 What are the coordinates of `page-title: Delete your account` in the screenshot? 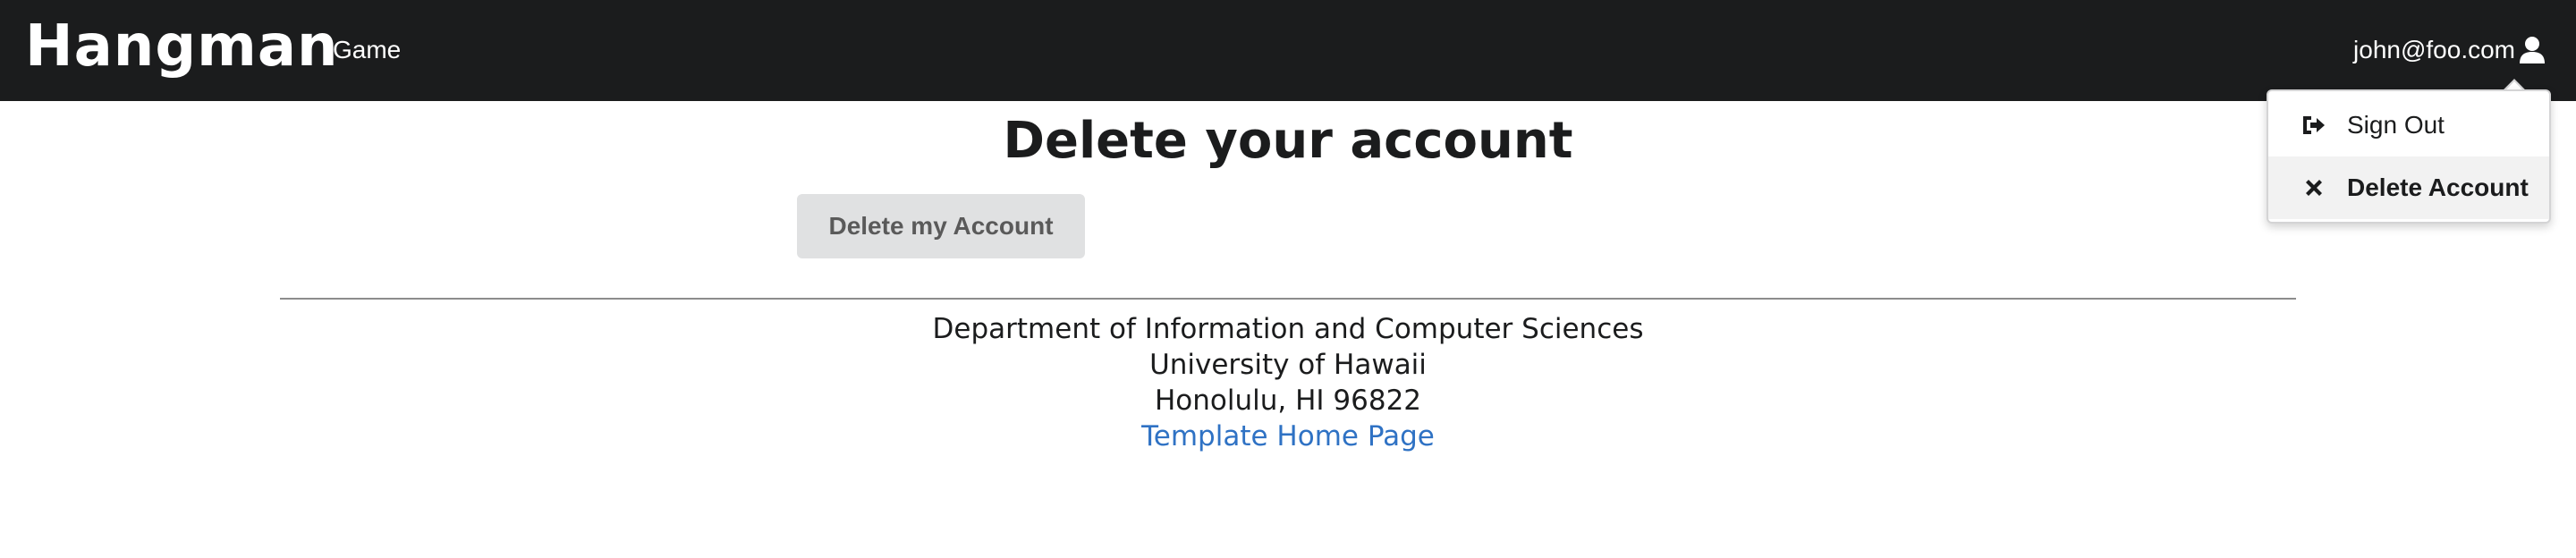 It's located at (1288, 141).